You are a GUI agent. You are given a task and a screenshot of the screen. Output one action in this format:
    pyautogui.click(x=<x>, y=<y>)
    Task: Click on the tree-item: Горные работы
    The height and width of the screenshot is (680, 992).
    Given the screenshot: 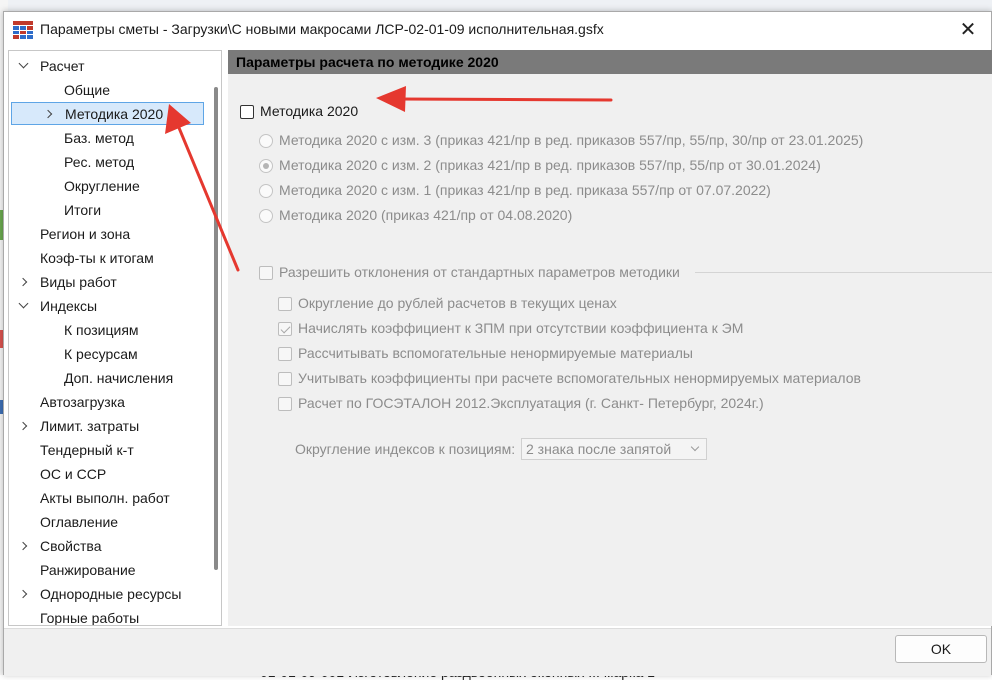 What is the action you would take?
    pyautogui.click(x=109, y=616)
    